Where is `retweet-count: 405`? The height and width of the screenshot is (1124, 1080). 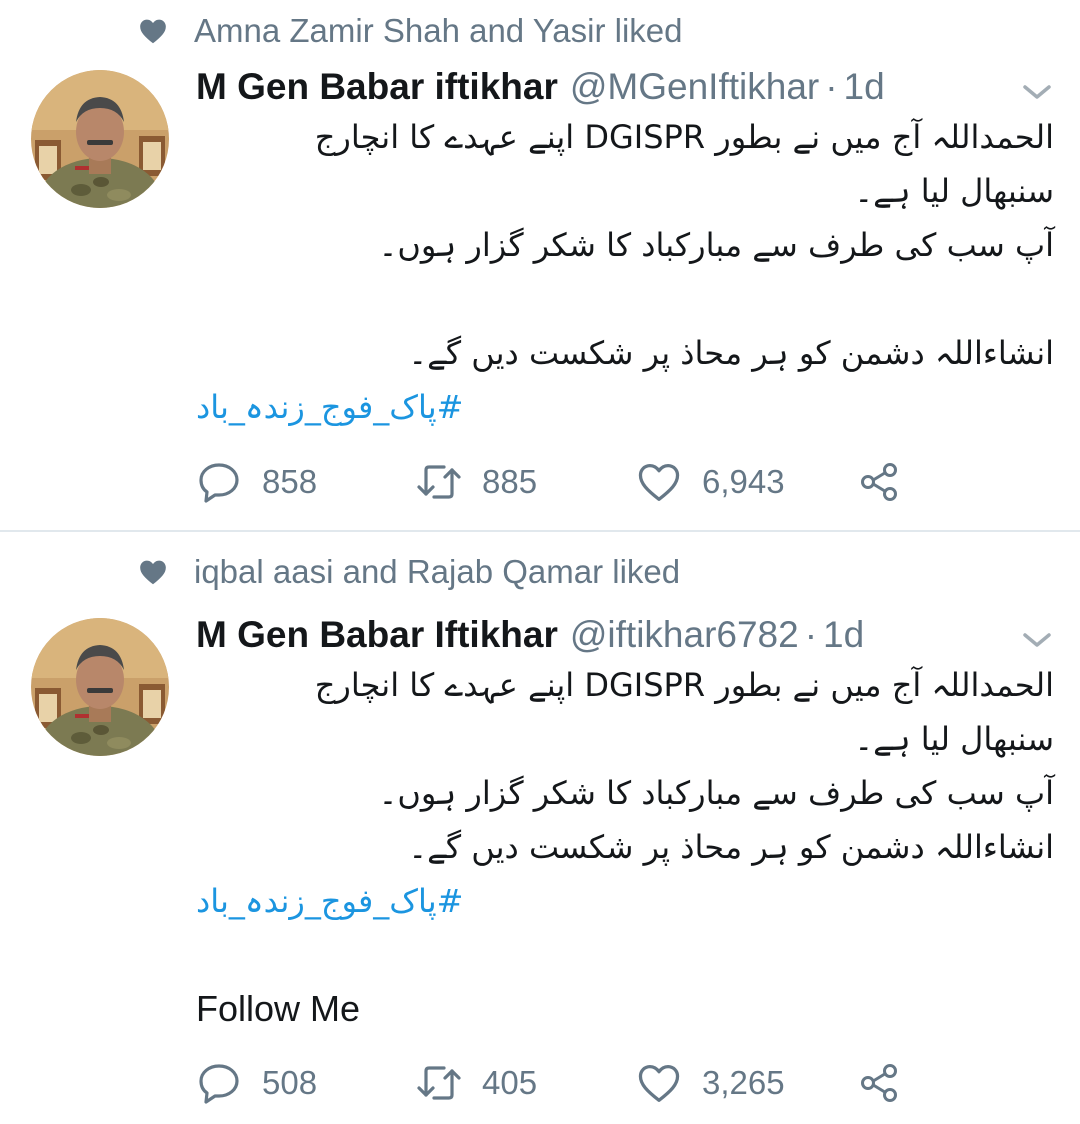 retweet-count: 405 is located at coordinates (510, 1082).